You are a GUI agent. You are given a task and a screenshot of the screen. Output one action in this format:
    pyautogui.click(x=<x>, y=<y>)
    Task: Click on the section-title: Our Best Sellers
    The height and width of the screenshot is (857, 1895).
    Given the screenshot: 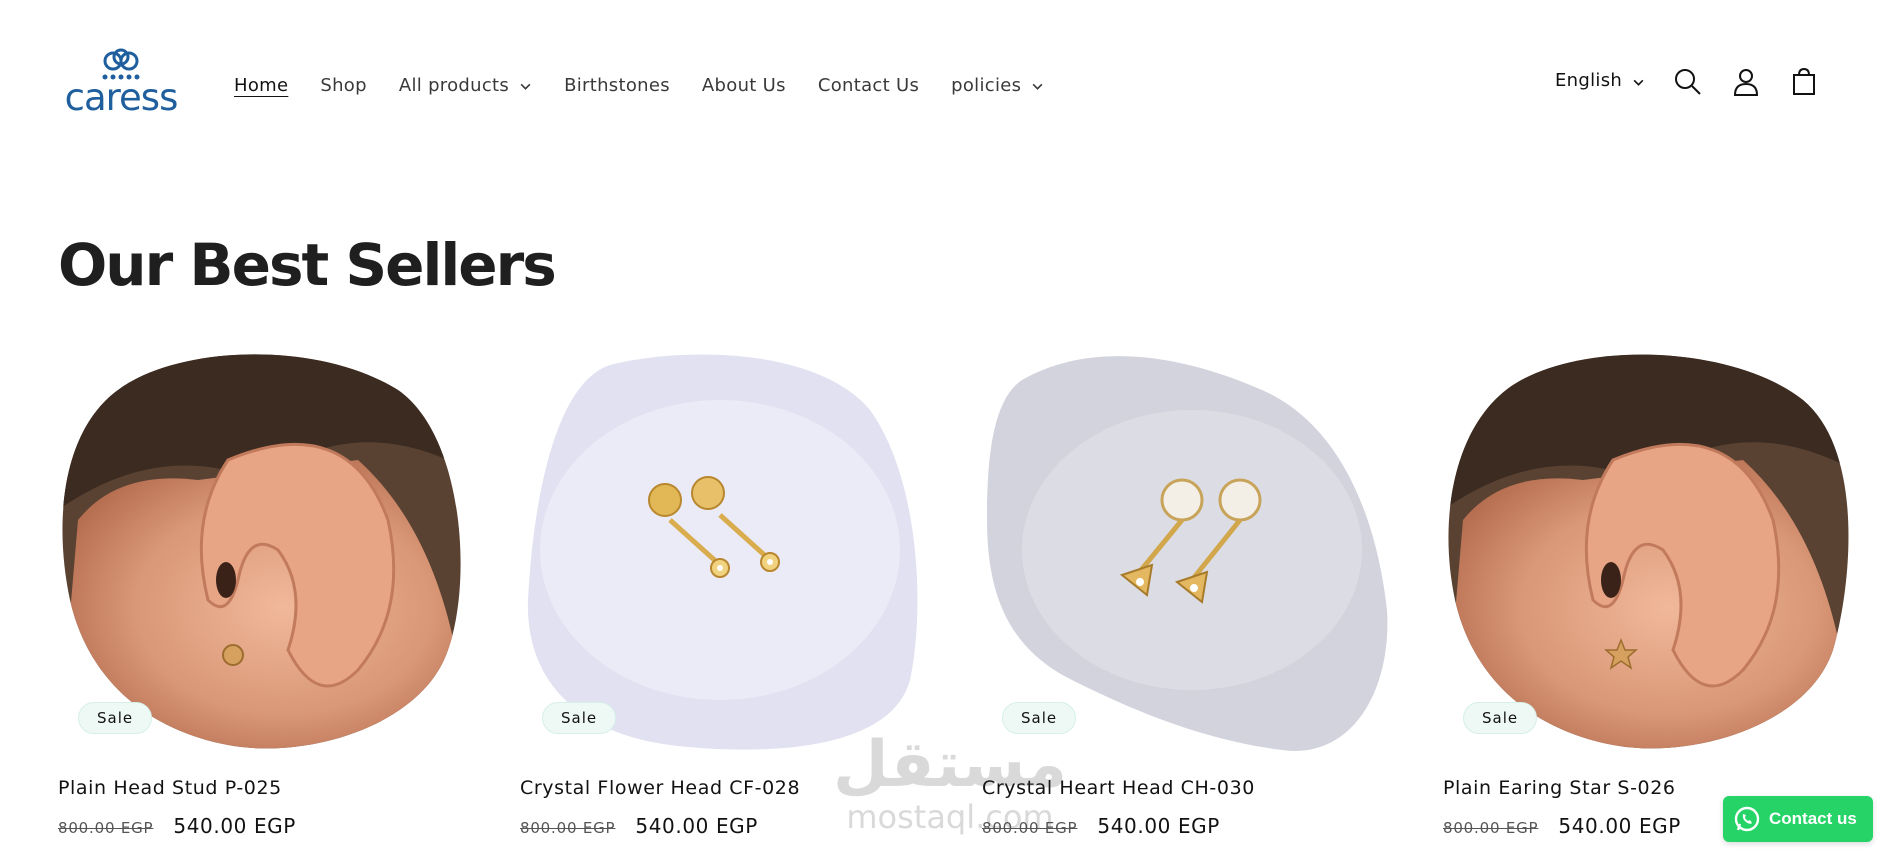 What is the action you would take?
    pyautogui.click(x=307, y=265)
    